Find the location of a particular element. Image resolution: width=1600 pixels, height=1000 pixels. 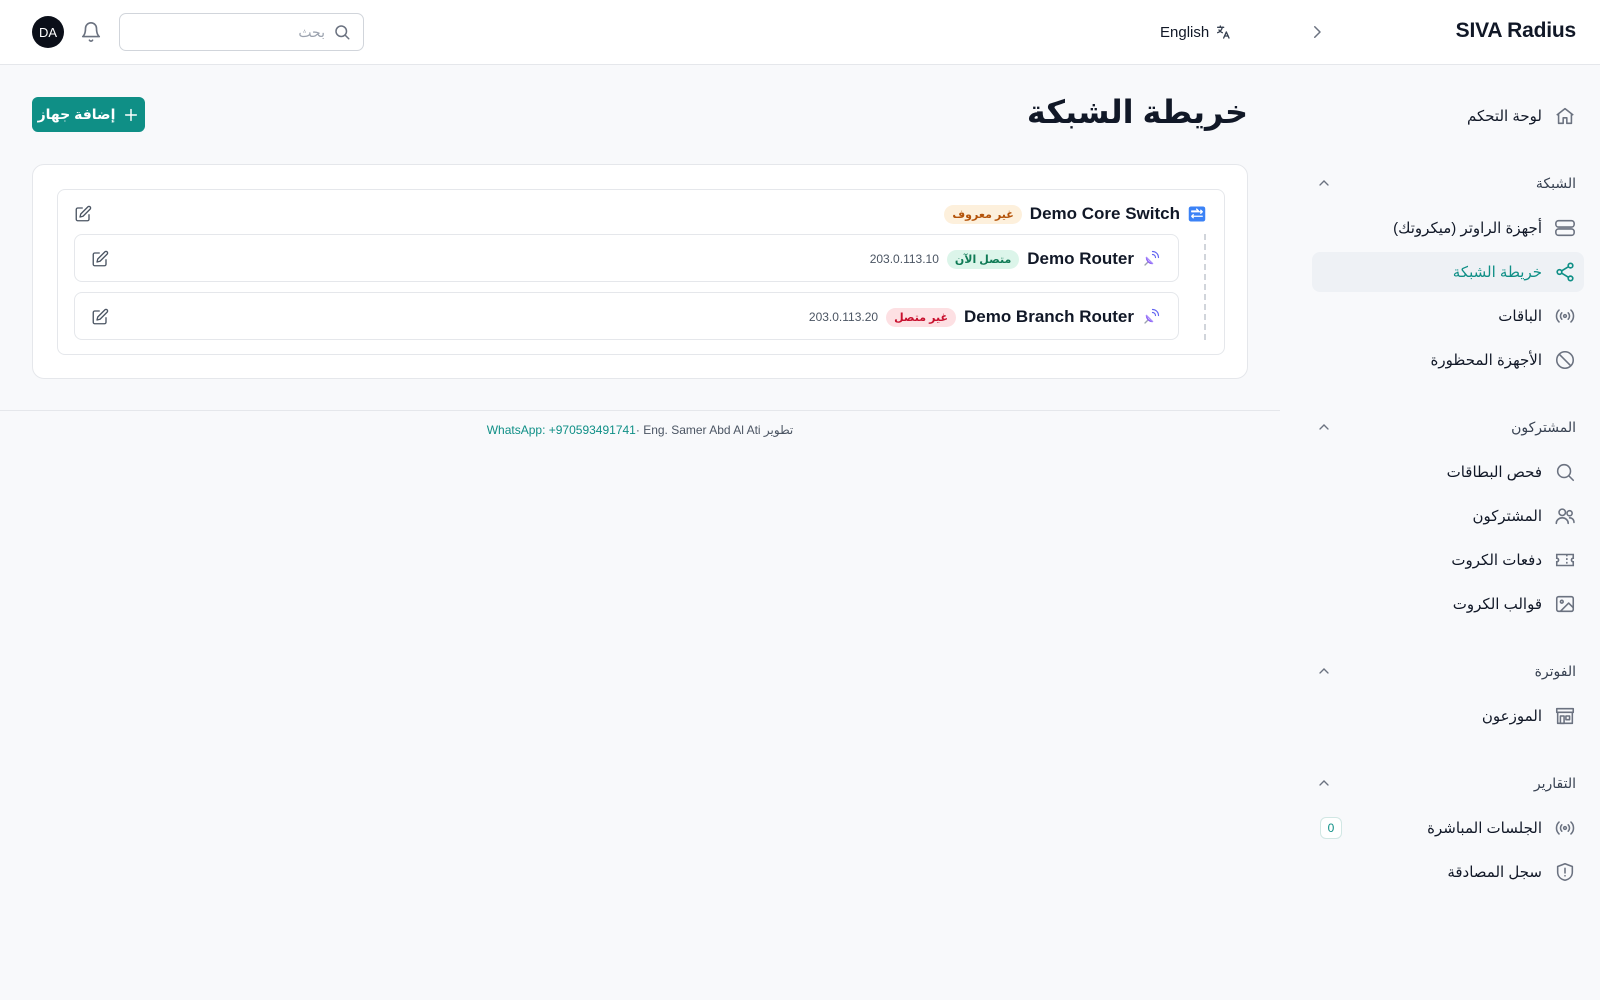

device-name: Demo Router is located at coordinates (1080, 259).